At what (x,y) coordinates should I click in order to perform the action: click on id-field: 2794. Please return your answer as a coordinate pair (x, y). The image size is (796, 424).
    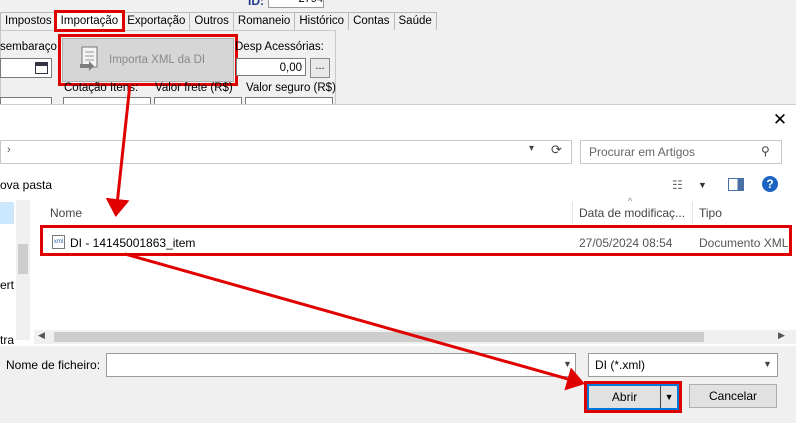
    Looking at the image, I should click on (296, 4).